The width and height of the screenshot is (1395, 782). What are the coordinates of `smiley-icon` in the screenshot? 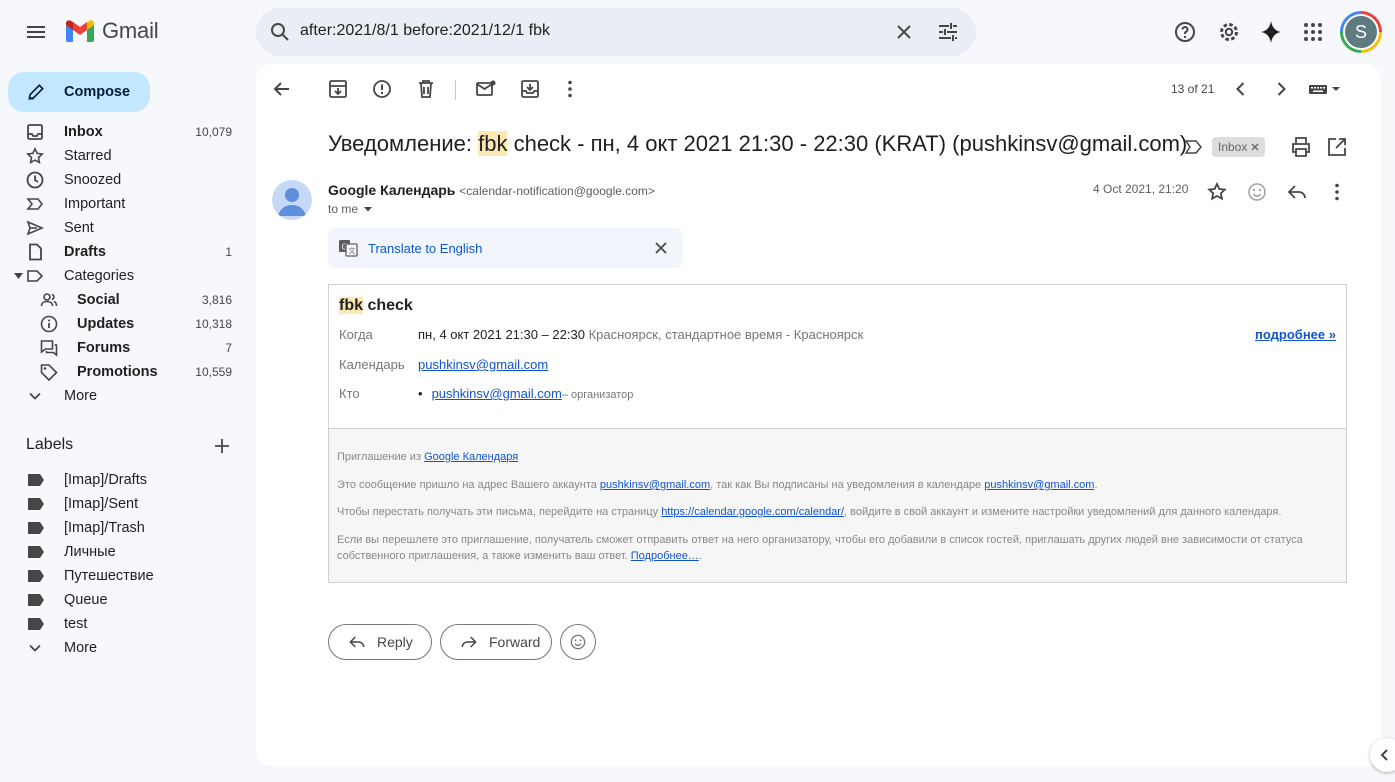 It's located at (578, 642).